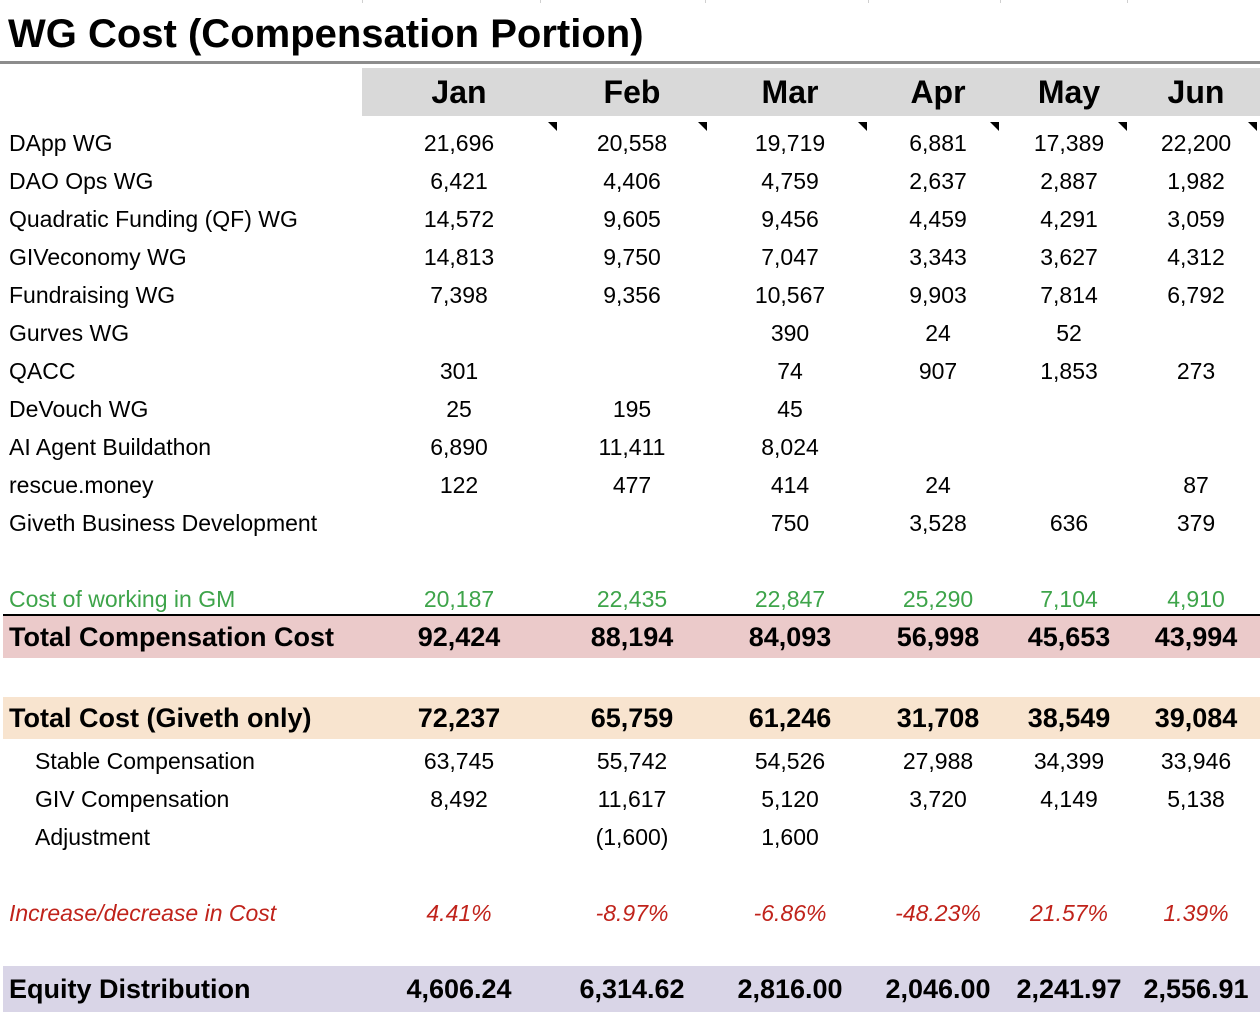 The width and height of the screenshot is (1260, 1032). What do you see at coordinates (326, 34) in the screenshot?
I see `sheet-title: WG Cost (Compensation Portion)` at bounding box center [326, 34].